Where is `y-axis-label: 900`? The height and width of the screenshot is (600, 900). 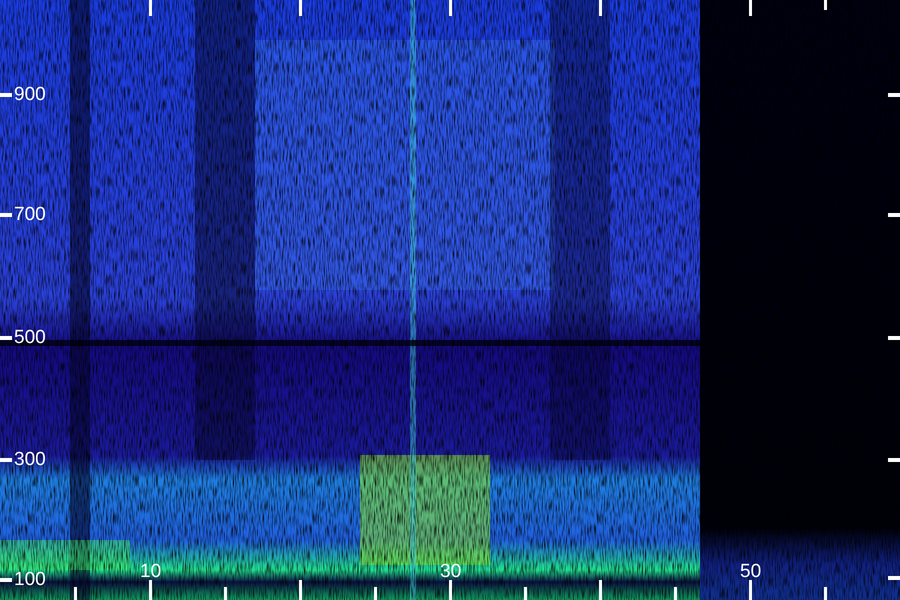 y-axis-label: 900 is located at coordinates (30, 94).